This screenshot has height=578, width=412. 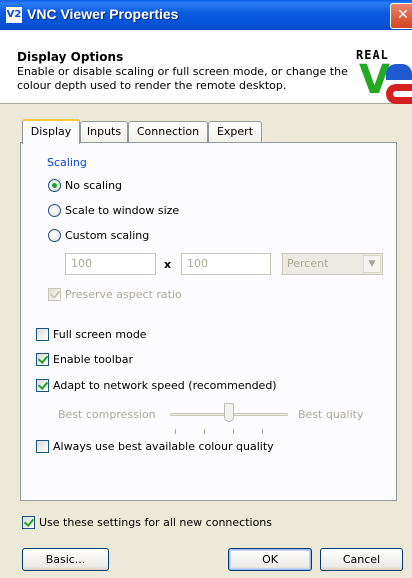 I want to click on preserve-aspect-checkbox: Preserve aspect ratio, so click(x=115, y=294).